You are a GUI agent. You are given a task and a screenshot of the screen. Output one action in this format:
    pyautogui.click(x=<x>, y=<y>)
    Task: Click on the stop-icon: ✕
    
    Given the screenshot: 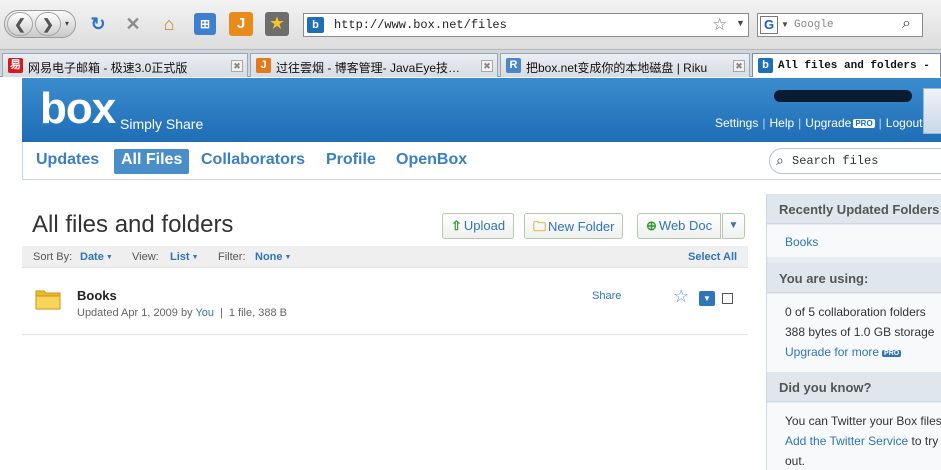 What is the action you would take?
    pyautogui.click(x=133, y=24)
    